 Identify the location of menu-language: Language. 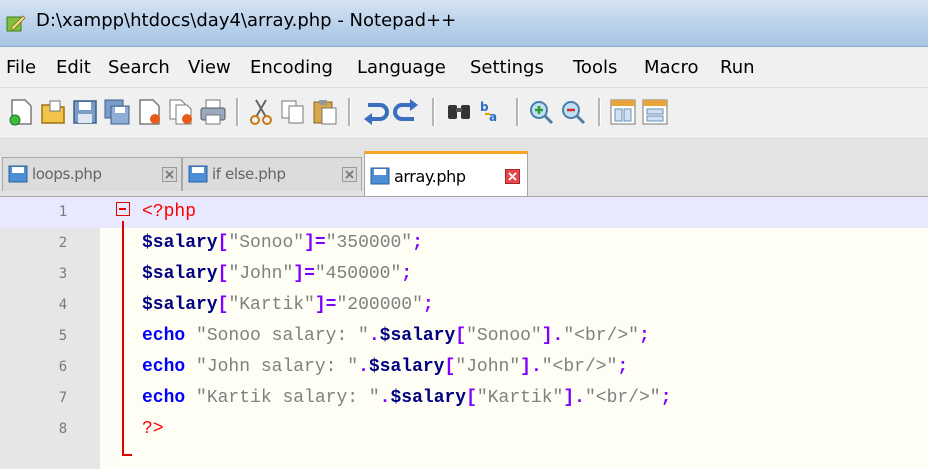
(401, 67).